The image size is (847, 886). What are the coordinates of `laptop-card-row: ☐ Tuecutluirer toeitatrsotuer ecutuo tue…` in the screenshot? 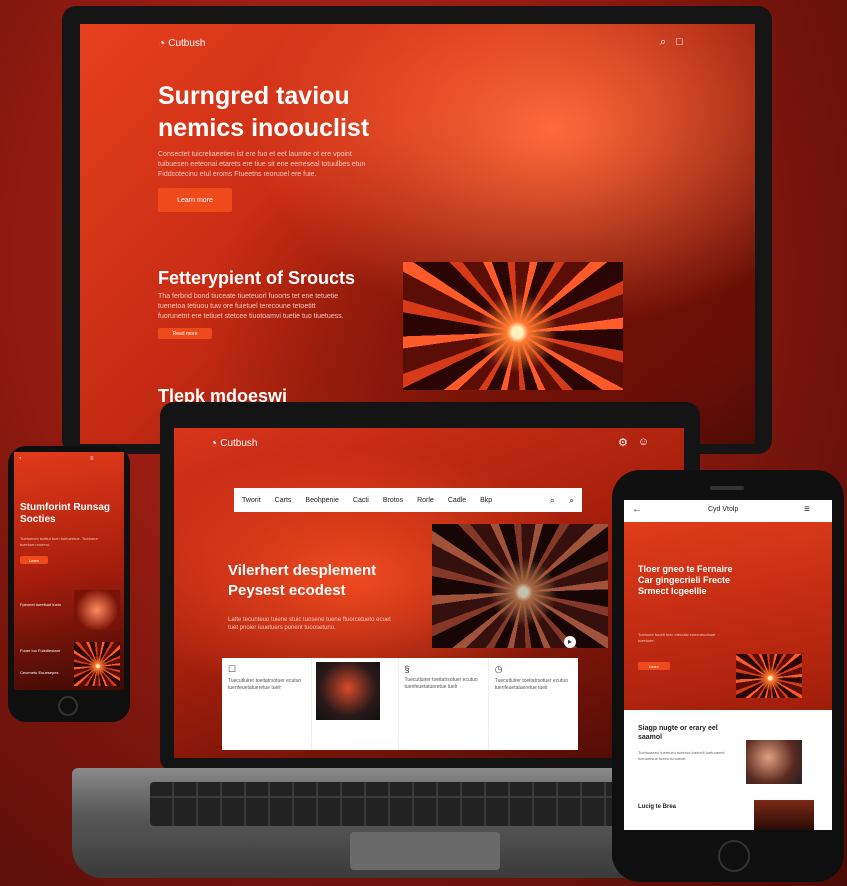 It's located at (400, 704).